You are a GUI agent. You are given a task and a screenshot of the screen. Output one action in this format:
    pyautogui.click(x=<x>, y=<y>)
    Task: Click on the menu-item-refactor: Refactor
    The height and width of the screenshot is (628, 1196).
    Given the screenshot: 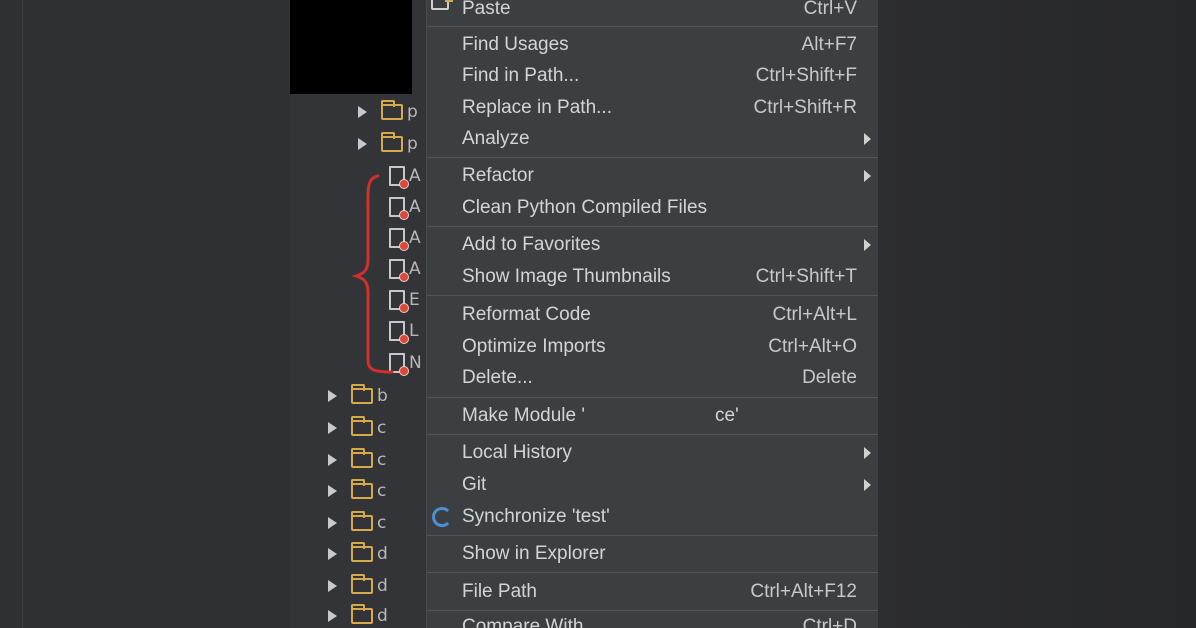 What is the action you would take?
    pyautogui.click(x=652, y=176)
    